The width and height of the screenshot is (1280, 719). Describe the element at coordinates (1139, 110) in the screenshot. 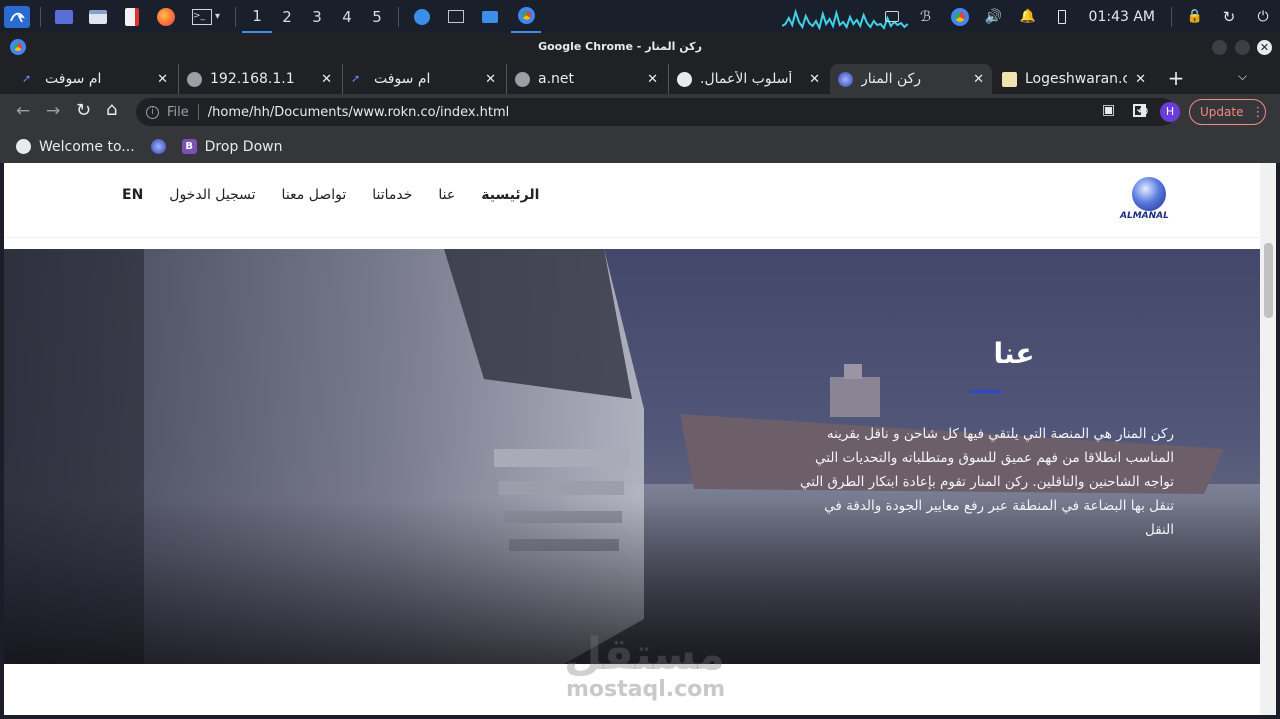

I see `side-panel-icon` at that location.